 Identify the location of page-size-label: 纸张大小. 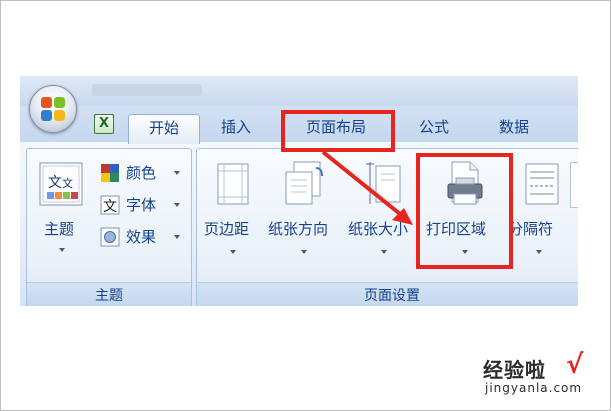
(378, 229).